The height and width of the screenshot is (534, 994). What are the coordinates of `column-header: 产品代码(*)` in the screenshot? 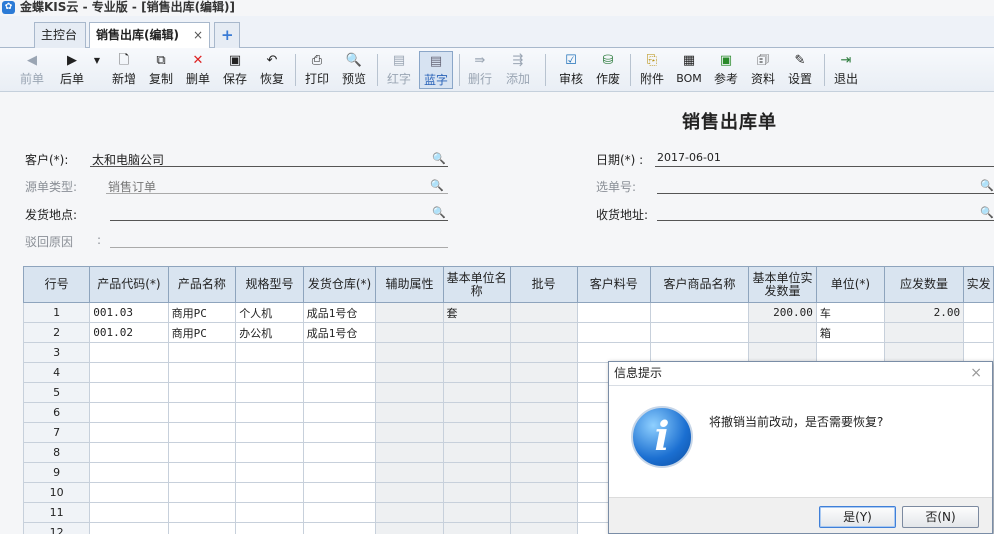 It's located at (129, 284).